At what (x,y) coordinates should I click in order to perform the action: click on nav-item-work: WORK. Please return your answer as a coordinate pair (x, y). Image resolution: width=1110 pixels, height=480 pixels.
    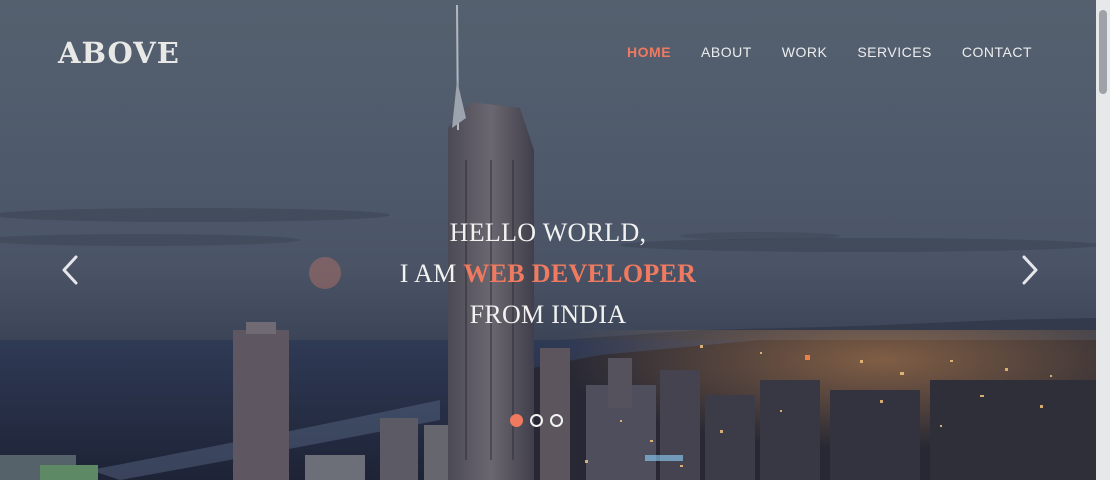
    Looking at the image, I should click on (805, 52).